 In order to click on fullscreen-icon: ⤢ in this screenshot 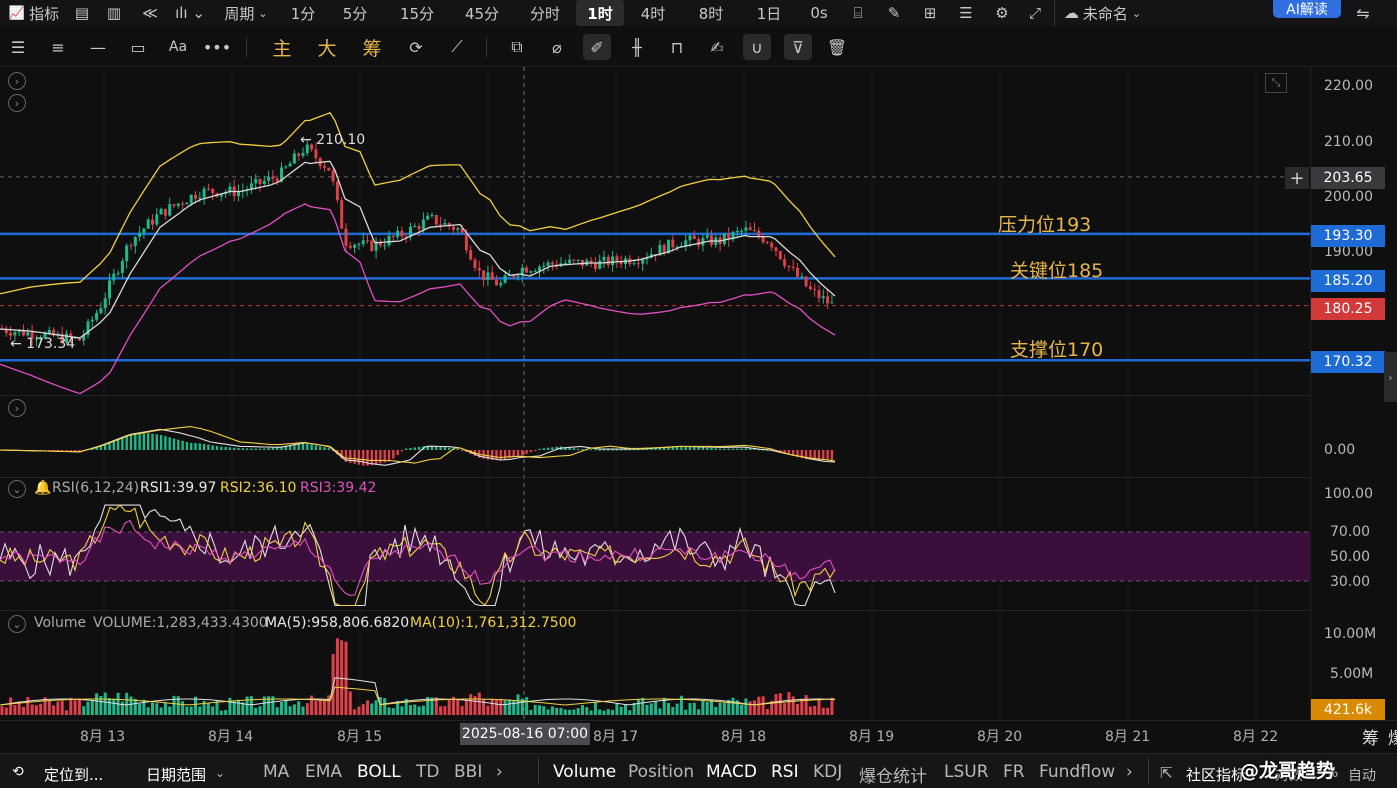, I will do `click(1035, 13)`.